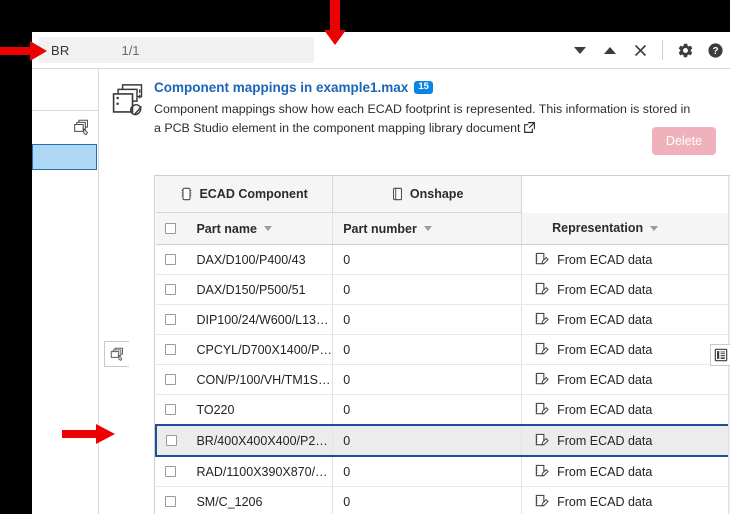 The image size is (730, 514). I want to click on column-header-select-all, so click(171, 228).